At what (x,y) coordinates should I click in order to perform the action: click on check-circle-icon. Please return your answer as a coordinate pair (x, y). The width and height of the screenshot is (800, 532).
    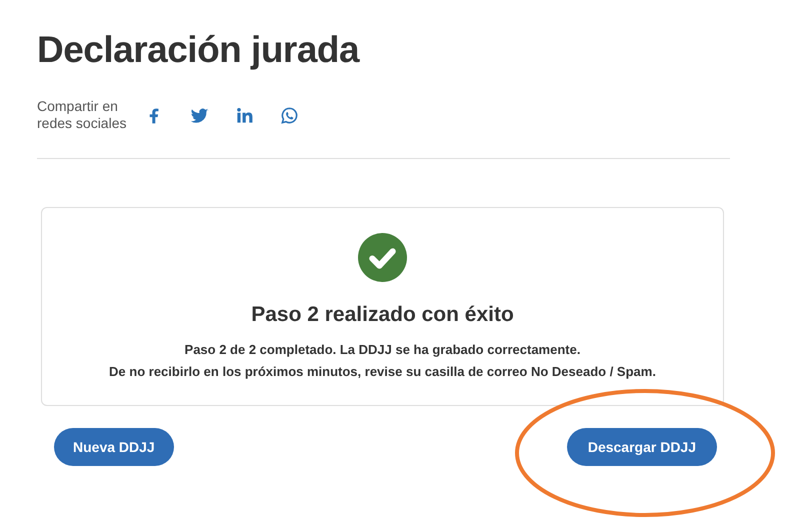
    Looking at the image, I should click on (382, 257).